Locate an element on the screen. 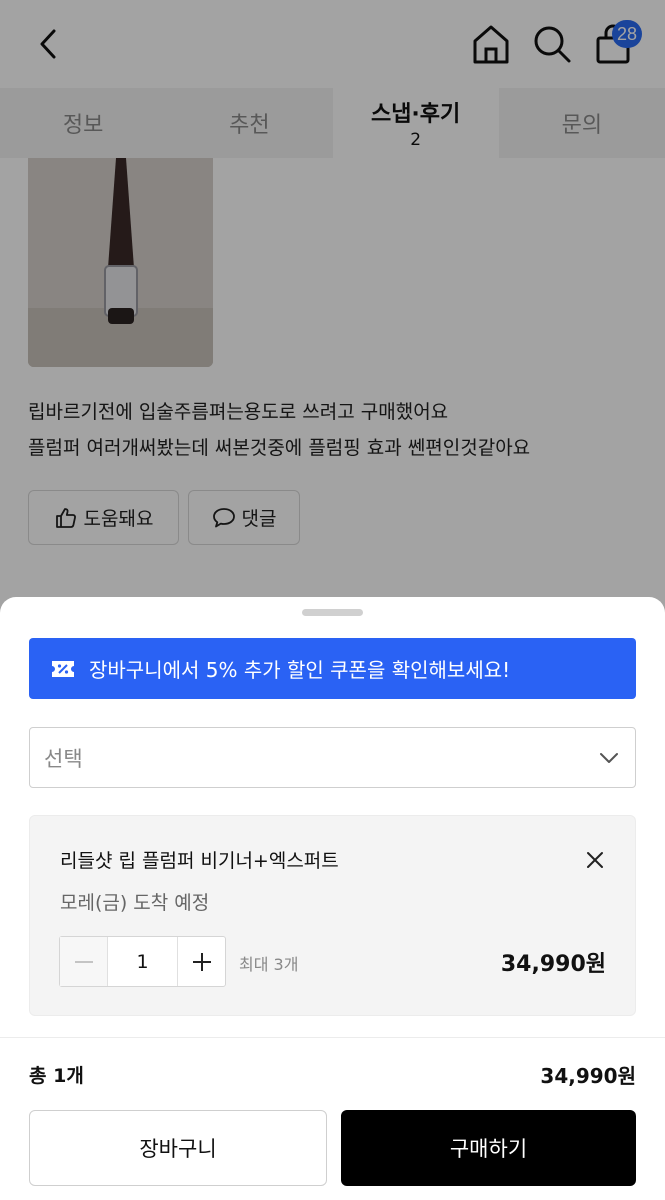 The height and width of the screenshot is (1200, 665). coupon-icon is located at coordinates (63, 668).